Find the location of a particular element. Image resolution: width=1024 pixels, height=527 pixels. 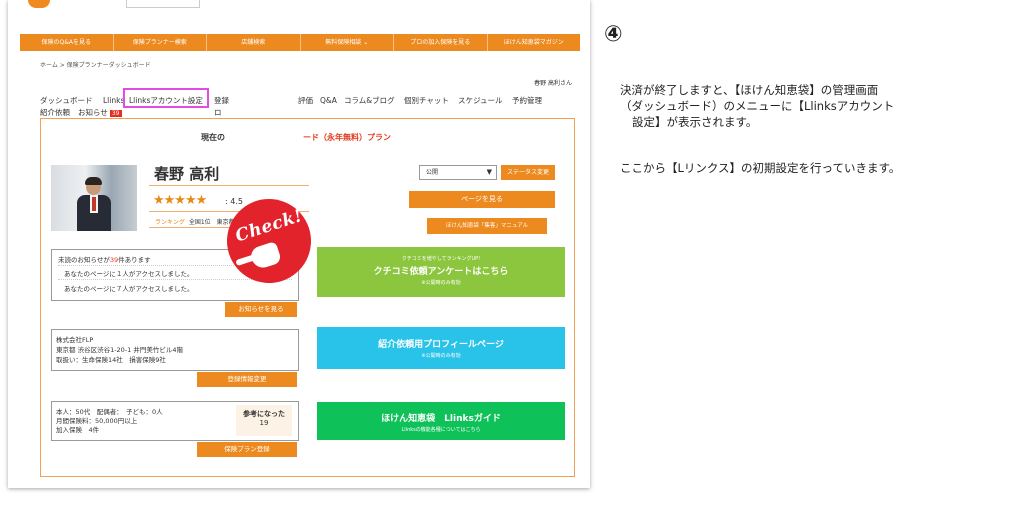

notice-item: あなたのページに１人がアクセスしました。 is located at coordinates (129, 273).